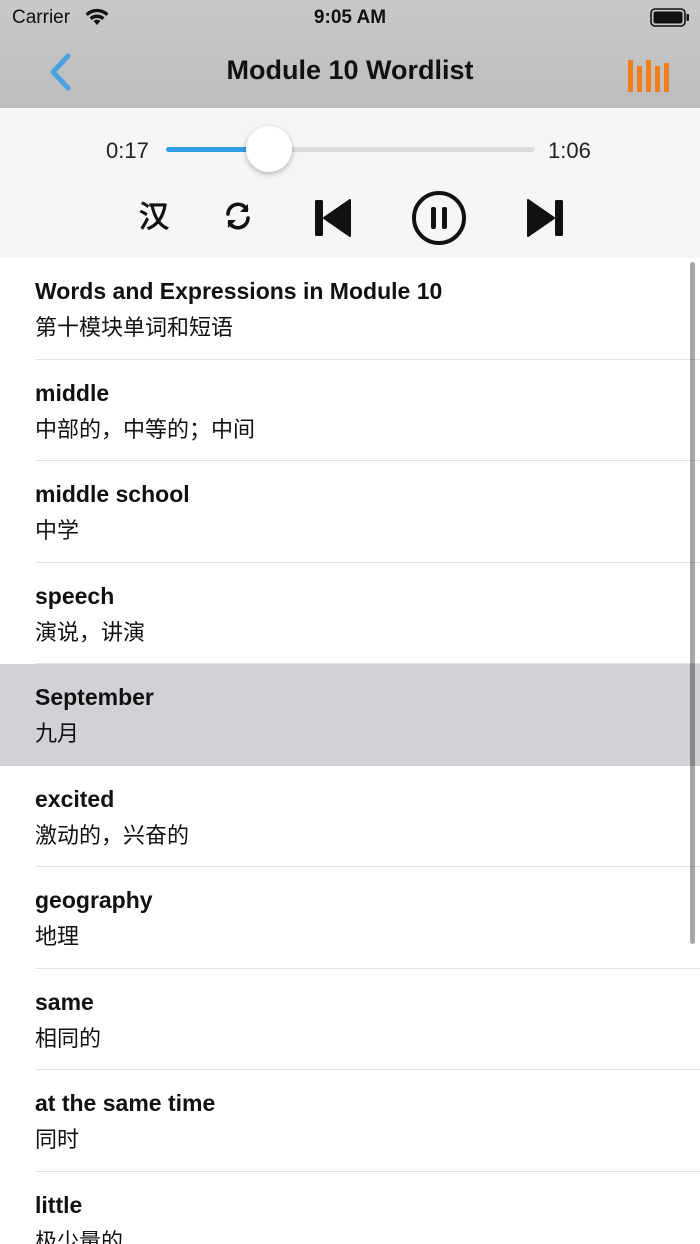 The width and height of the screenshot is (700, 1244). What do you see at coordinates (350, 512) in the screenshot?
I see `list-item: middle school 中学` at bounding box center [350, 512].